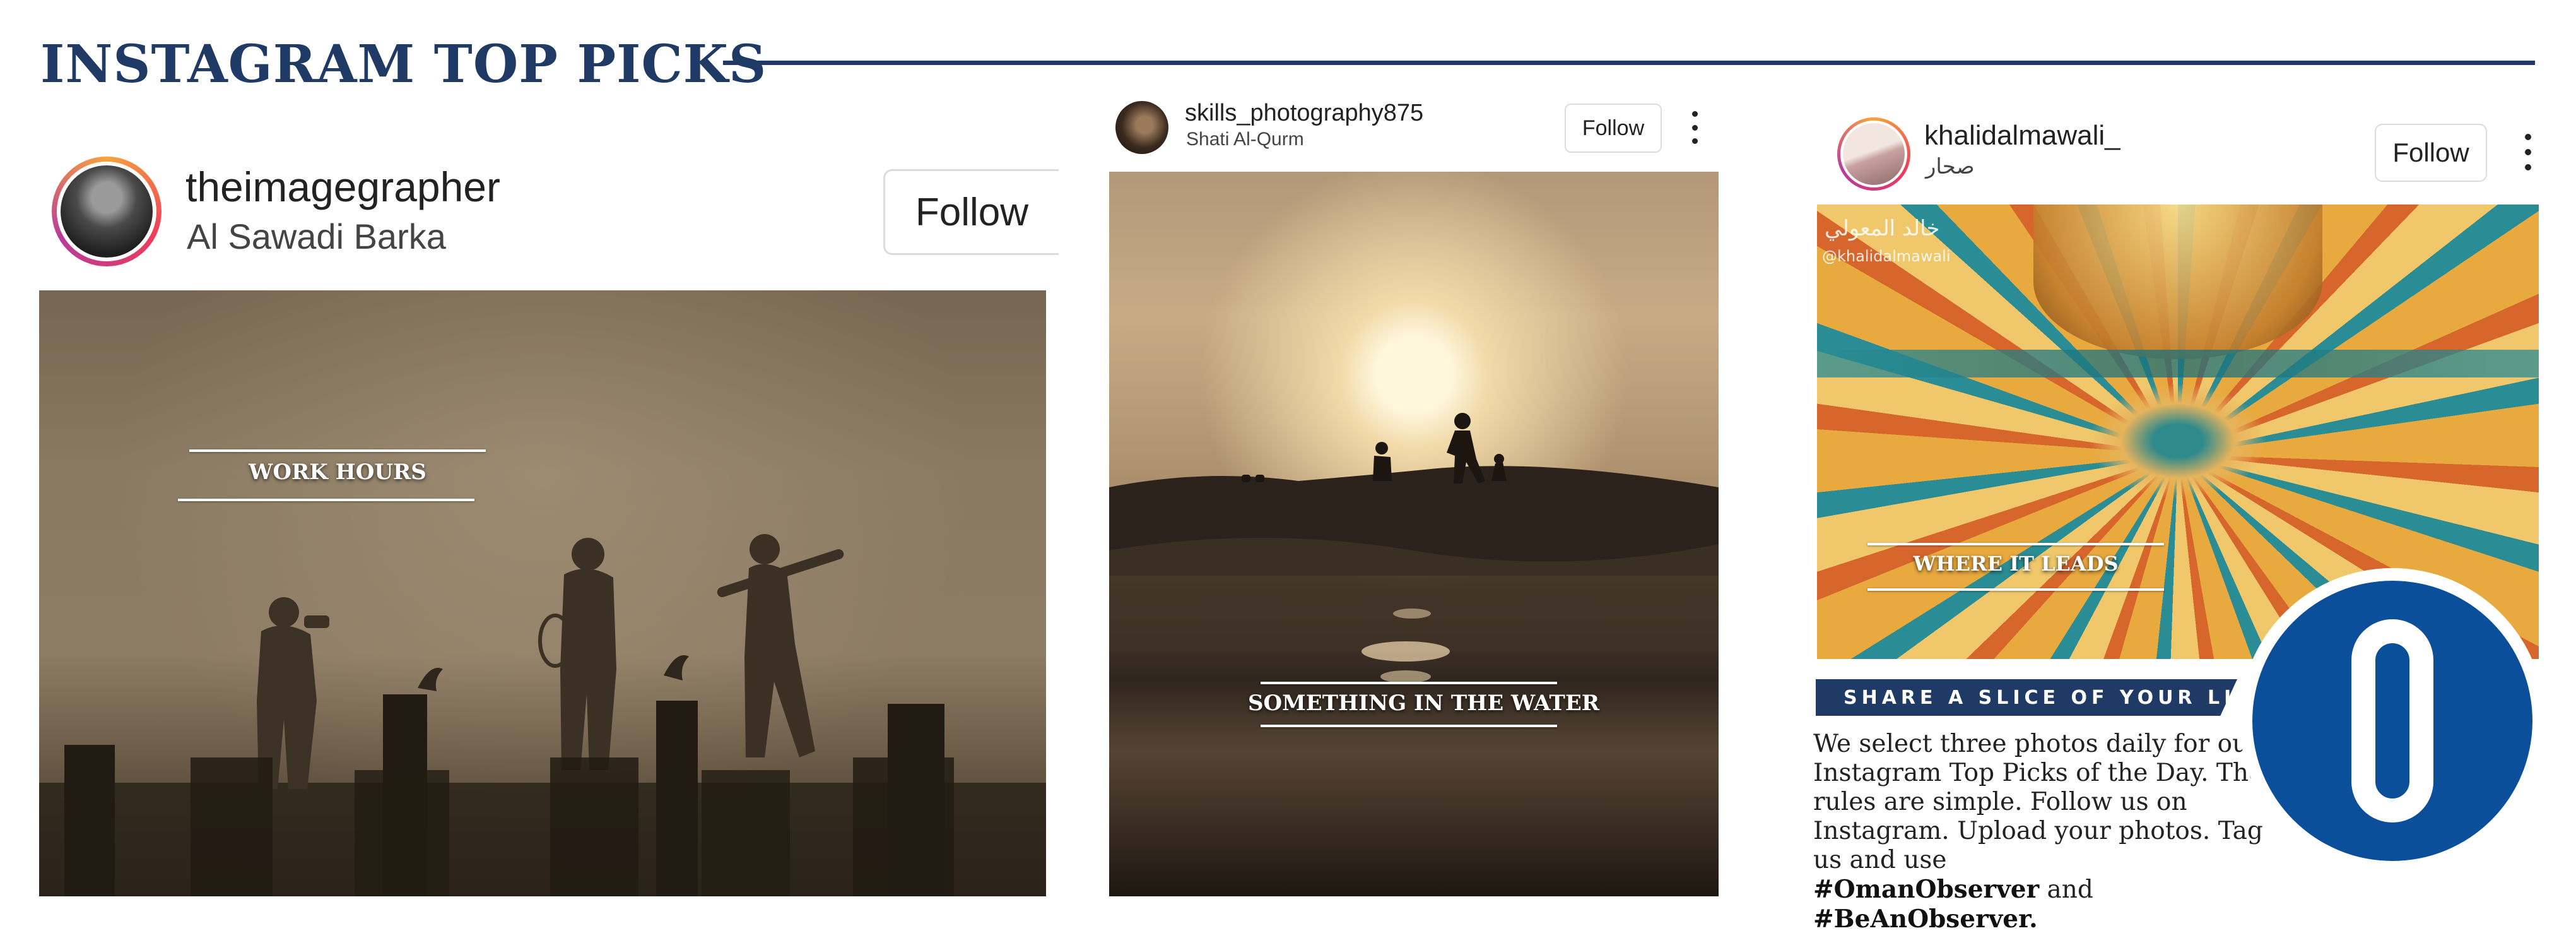 The width and height of the screenshot is (2576, 938). Describe the element at coordinates (2022, 135) in the screenshot. I see `post-username: khalidalmawali_` at that location.